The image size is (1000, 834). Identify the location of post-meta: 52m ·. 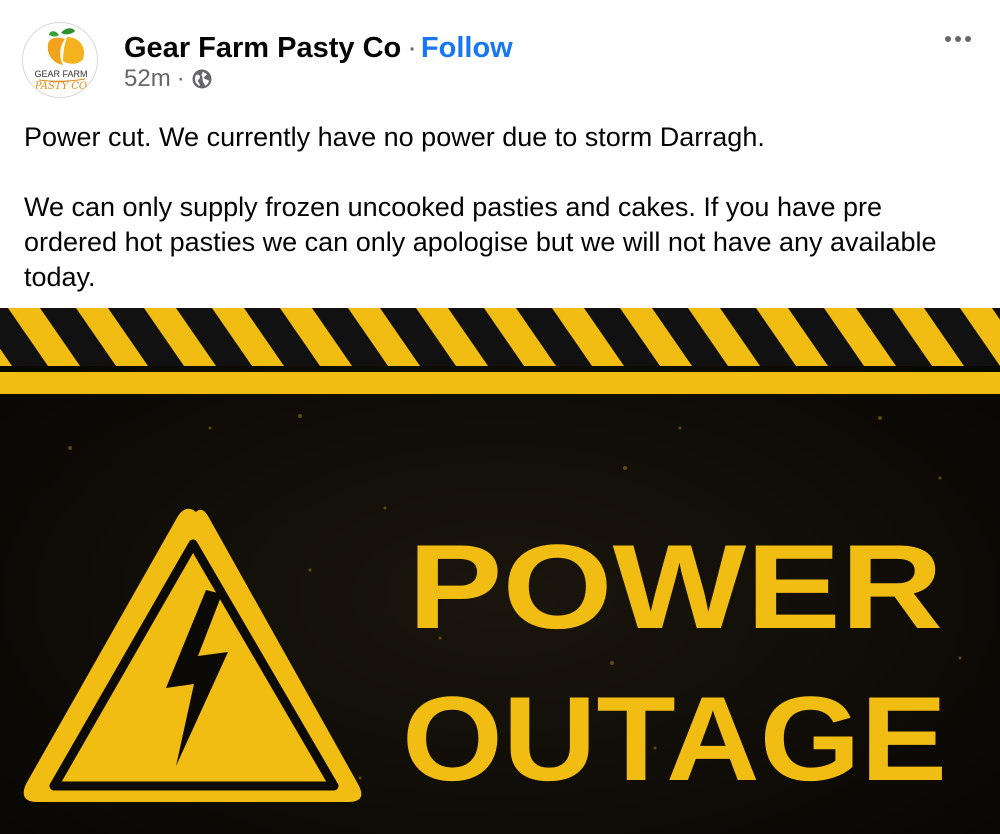
(168, 79).